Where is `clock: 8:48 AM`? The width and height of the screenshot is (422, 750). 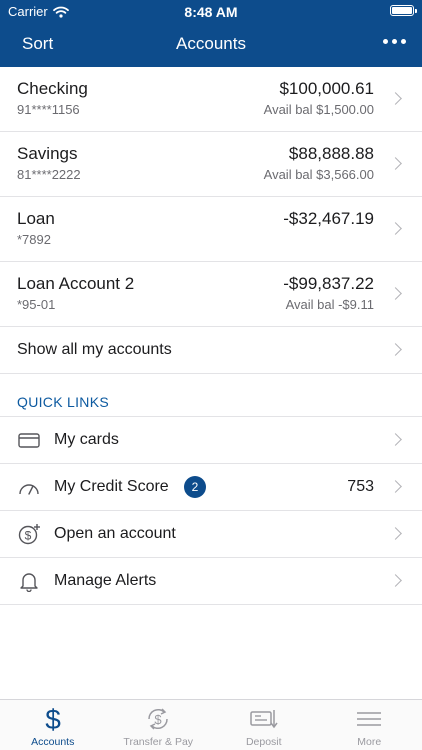 clock: 8:48 AM is located at coordinates (211, 12).